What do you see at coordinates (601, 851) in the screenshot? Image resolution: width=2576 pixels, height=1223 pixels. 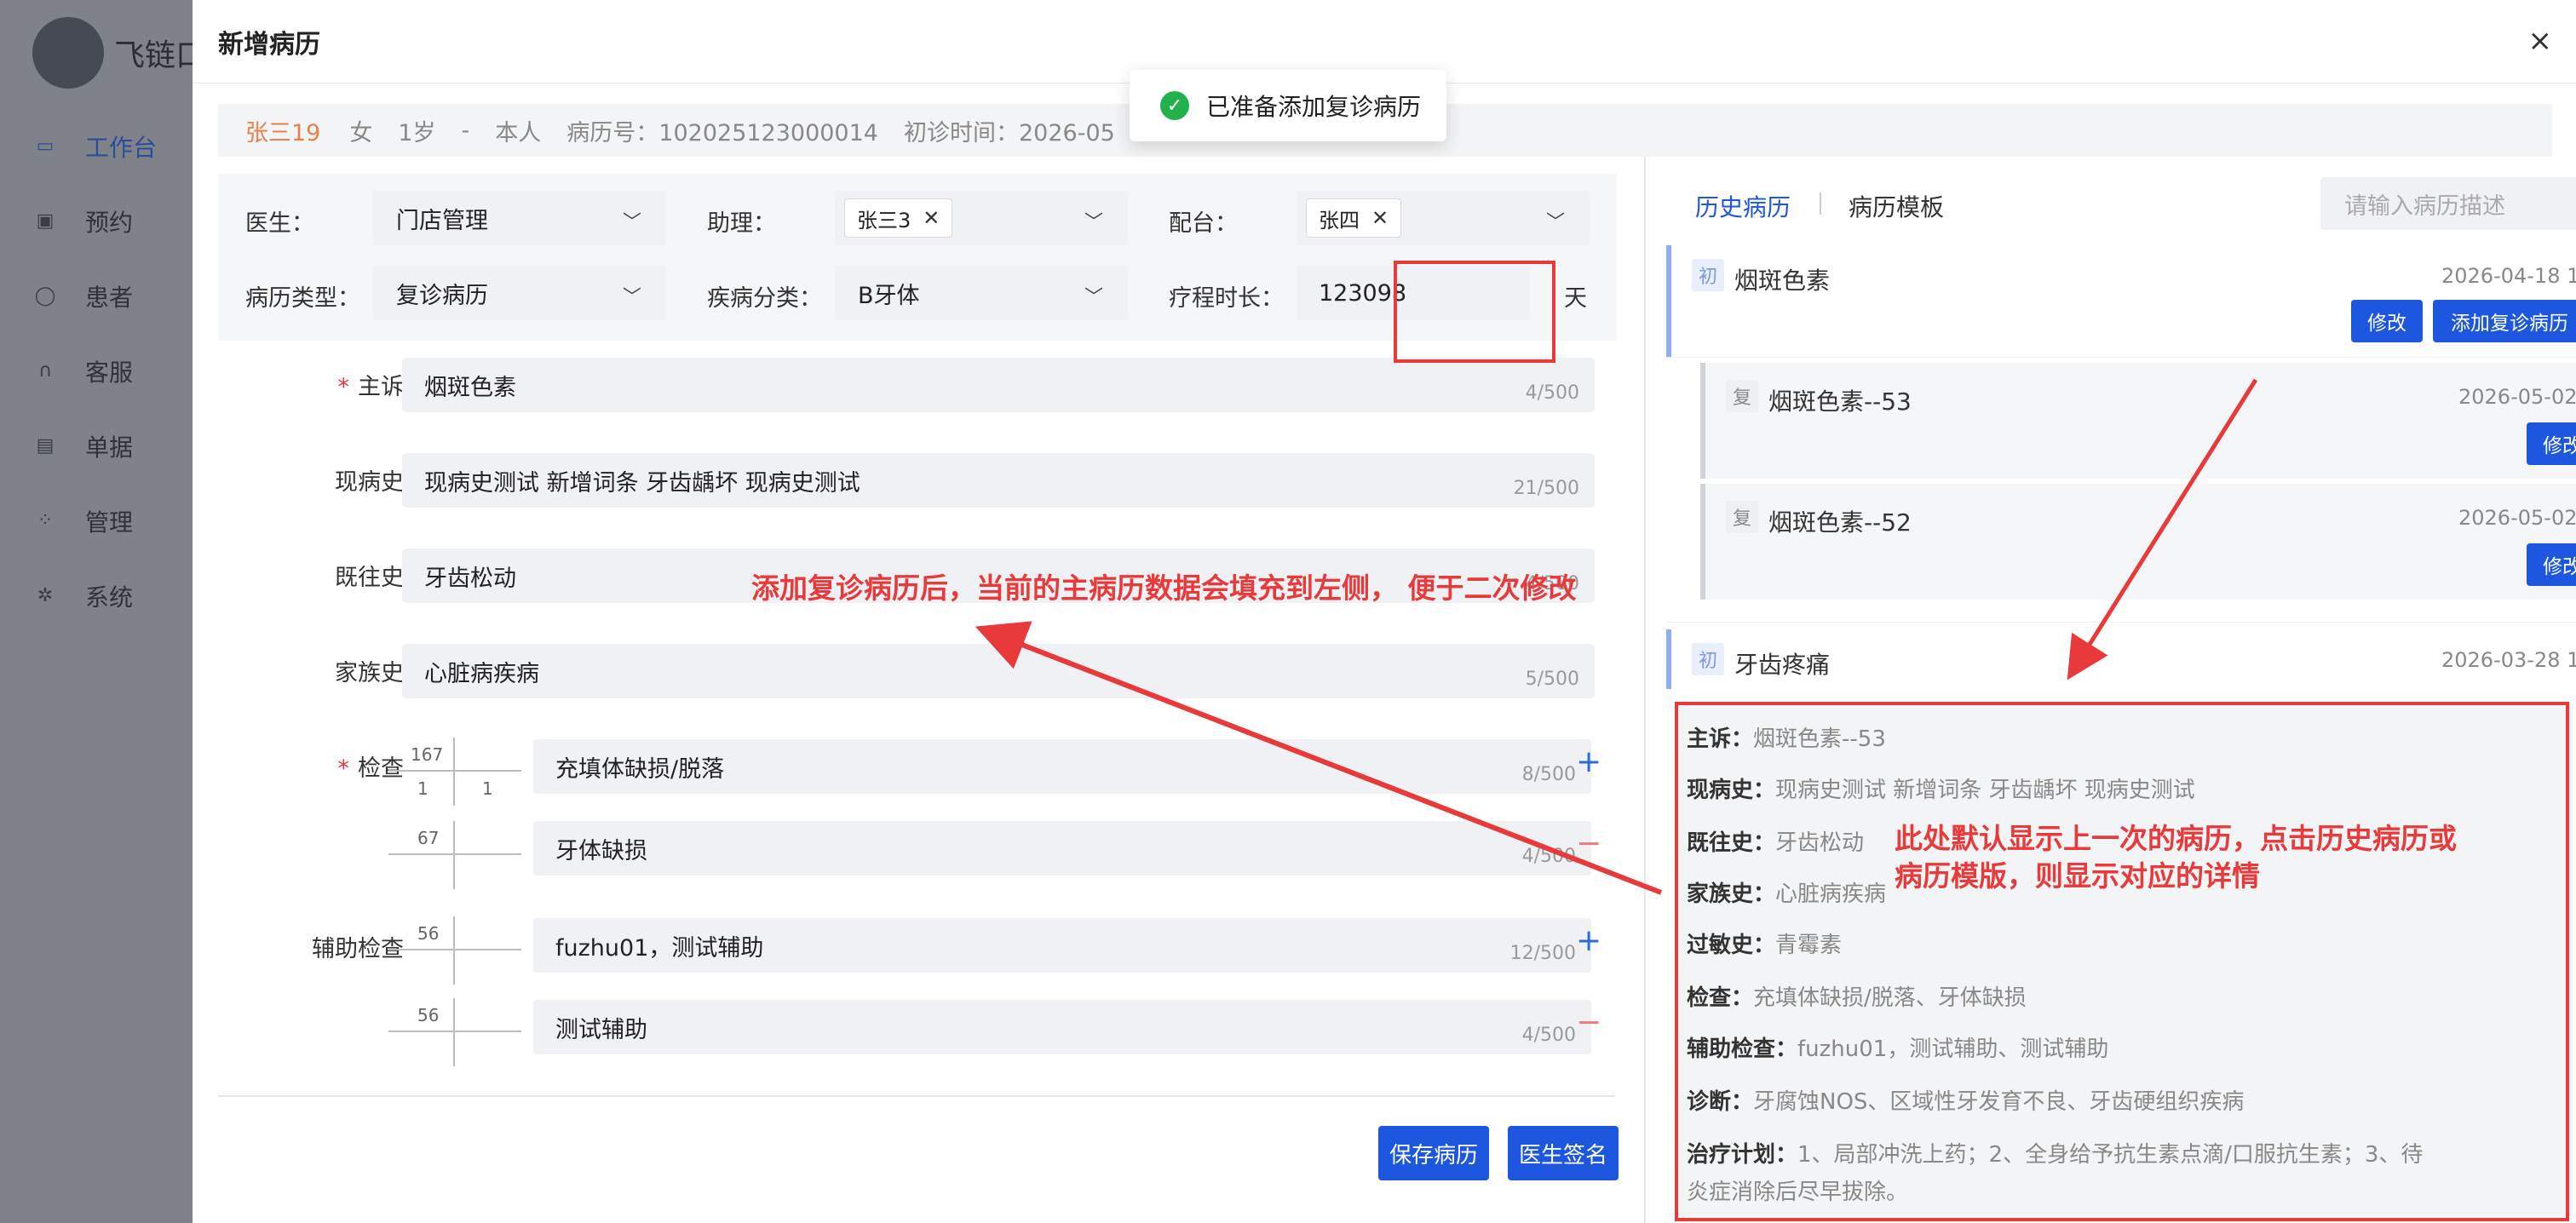 I see `exam-value: 牙体缺损` at bounding box center [601, 851].